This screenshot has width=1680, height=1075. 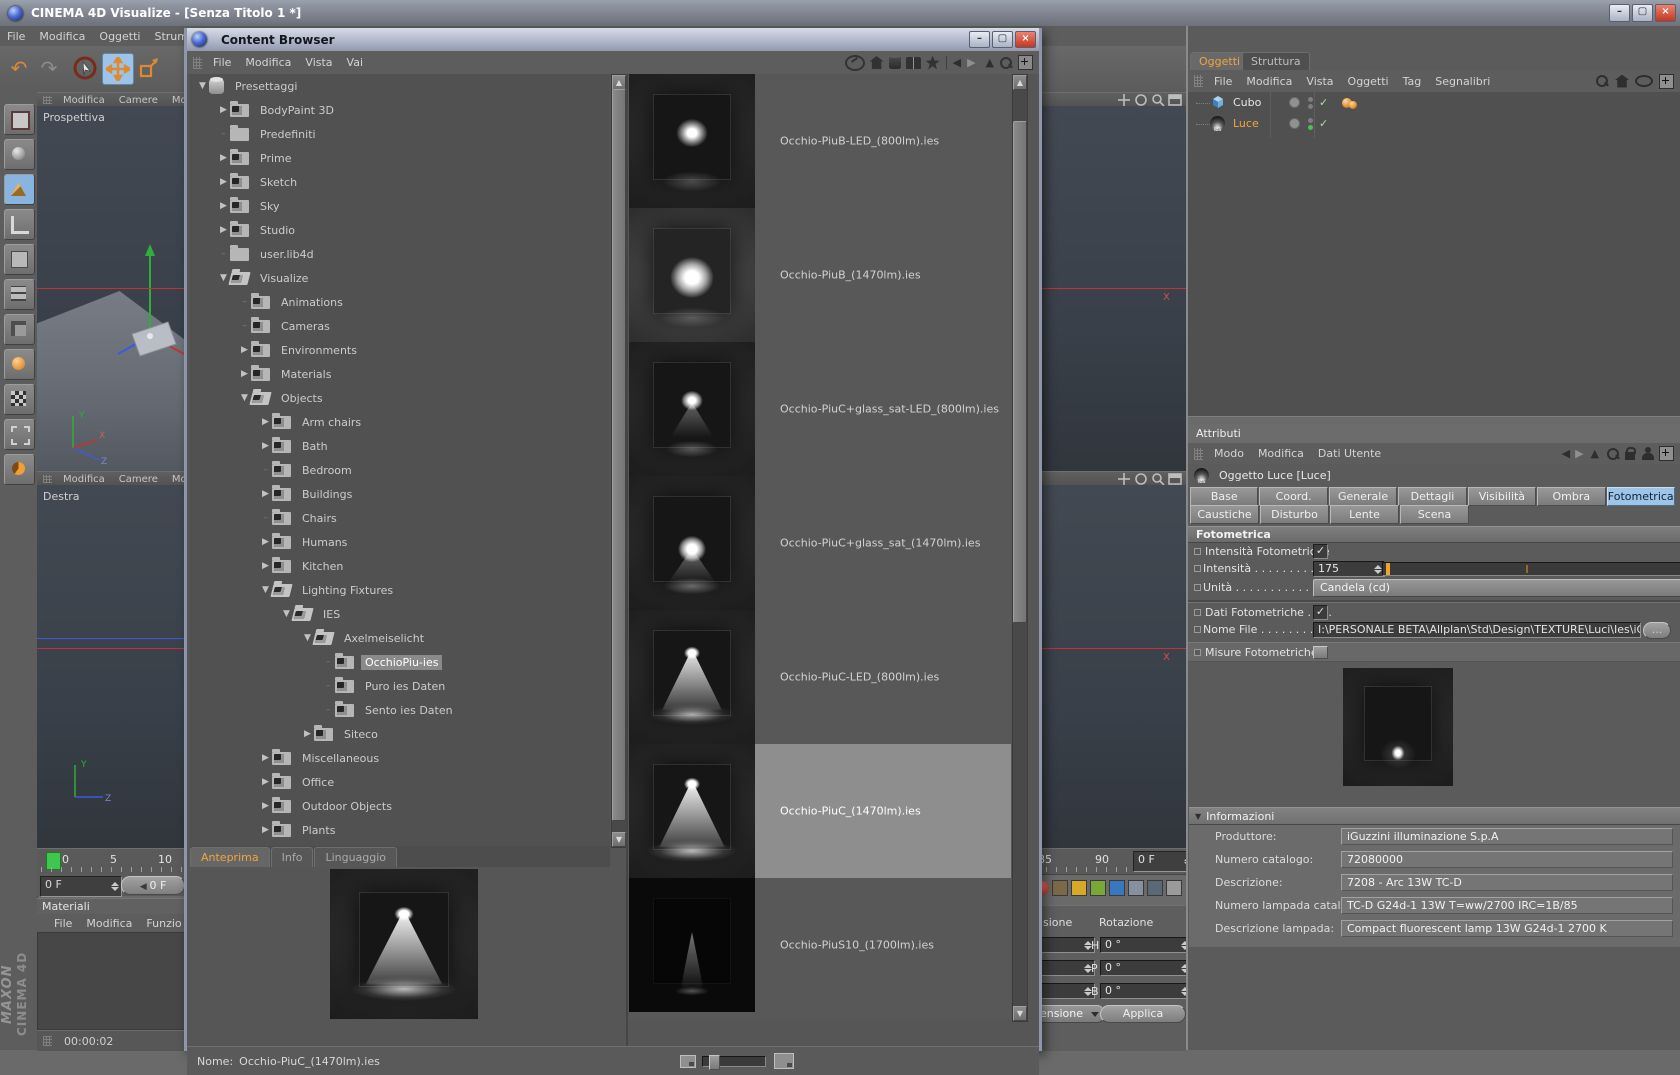 I want to click on tab-oggetti: Oggetti, so click(x=1220, y=61).